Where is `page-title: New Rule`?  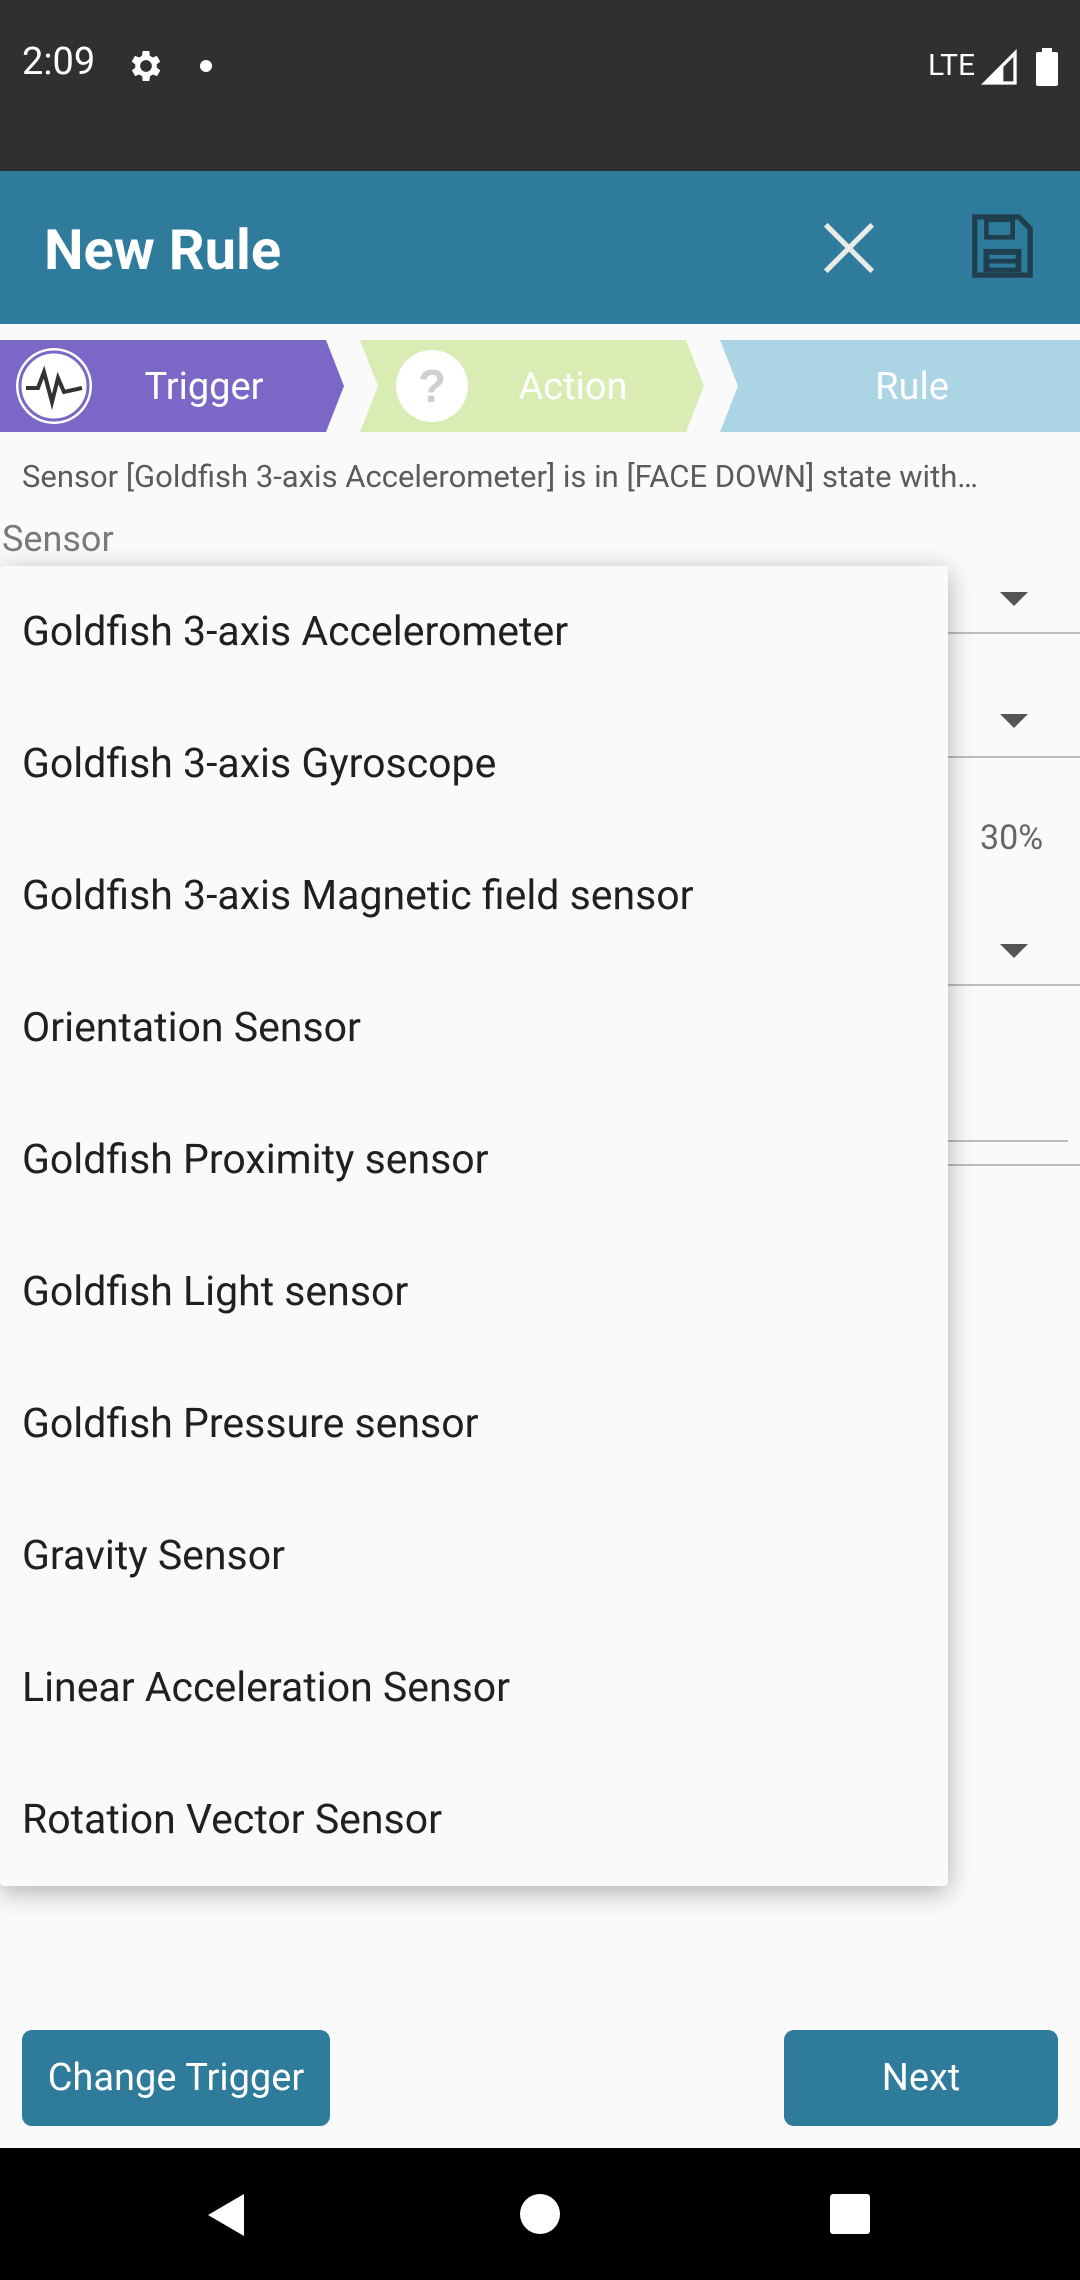
page-title: New Rule is located at coordinates (163, 250).